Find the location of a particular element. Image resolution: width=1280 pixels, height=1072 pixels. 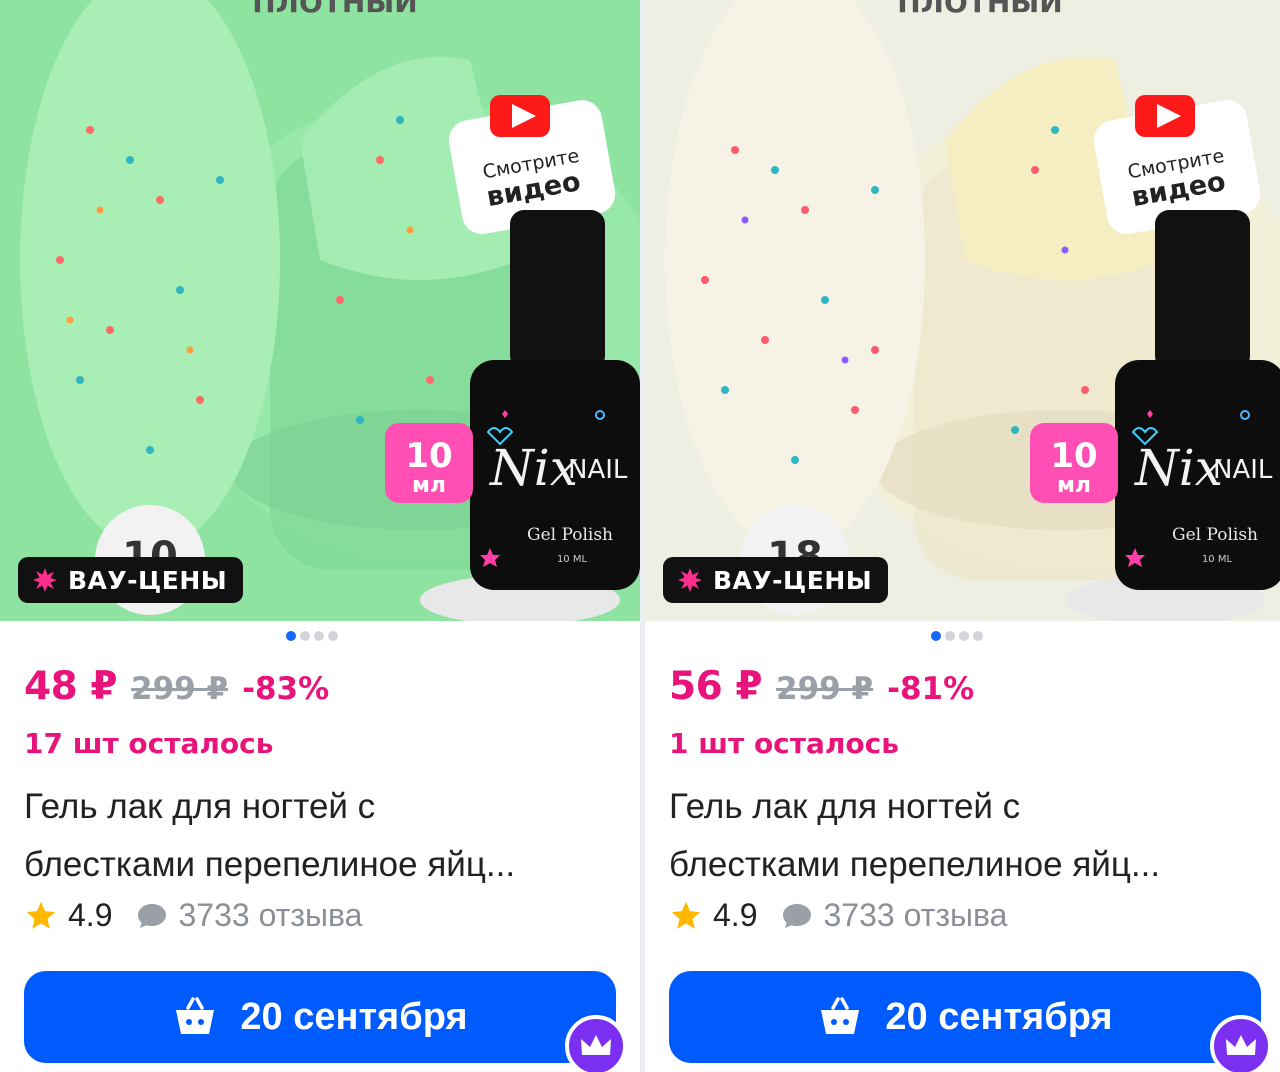

stock-left: 1 шт осталось is located at coordinates (784, 743).